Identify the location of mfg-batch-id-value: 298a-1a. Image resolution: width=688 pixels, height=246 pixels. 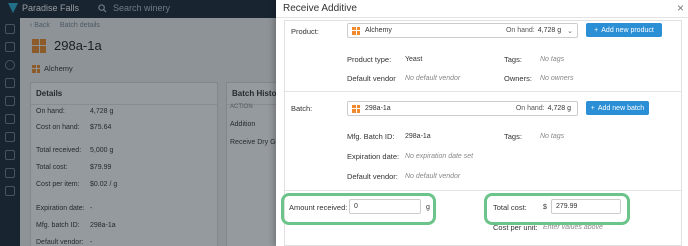
(418, 136).